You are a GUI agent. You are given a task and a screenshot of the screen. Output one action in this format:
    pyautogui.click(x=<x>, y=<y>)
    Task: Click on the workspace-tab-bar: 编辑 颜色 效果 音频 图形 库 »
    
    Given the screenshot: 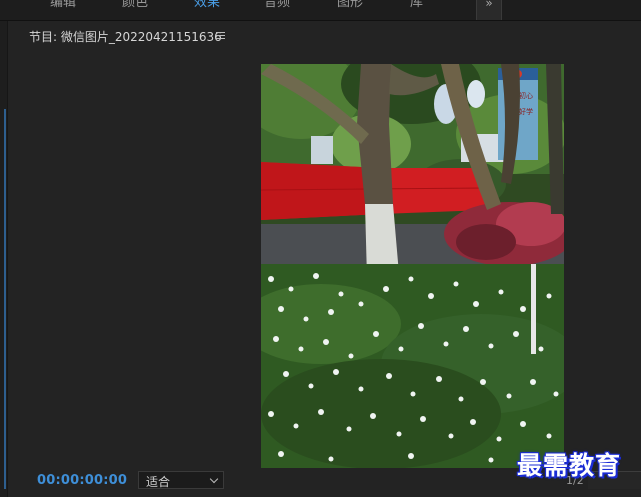 What is the action you would take?
    pyautogui.click(x=320, y=10)
    